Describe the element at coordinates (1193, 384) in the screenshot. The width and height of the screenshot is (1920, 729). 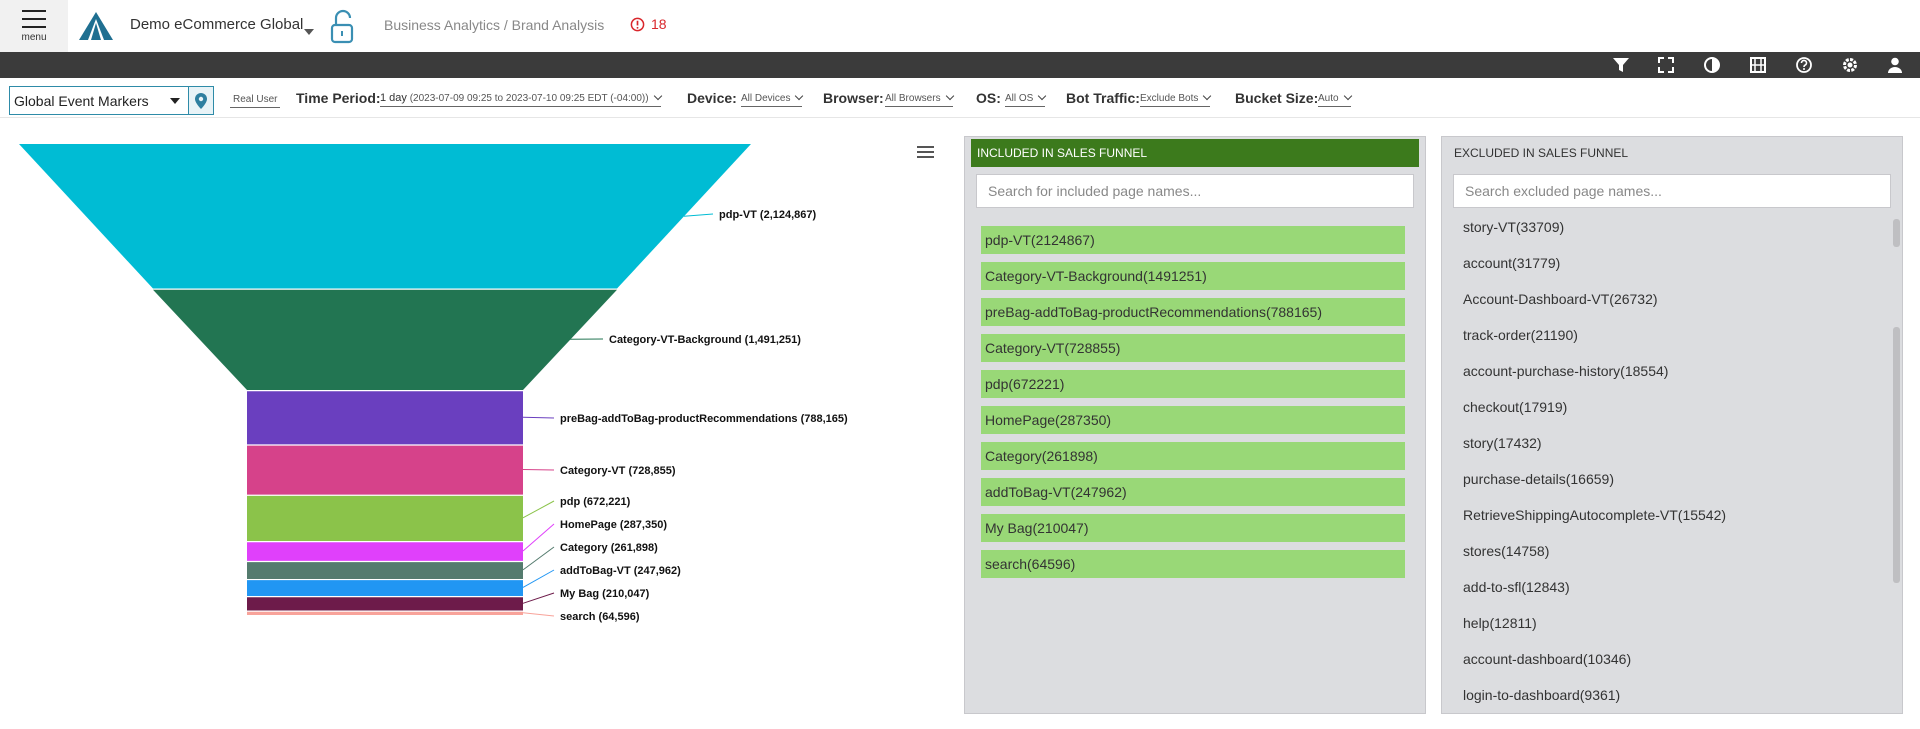
I see `included-list-item: pdp(672221)` at that location.